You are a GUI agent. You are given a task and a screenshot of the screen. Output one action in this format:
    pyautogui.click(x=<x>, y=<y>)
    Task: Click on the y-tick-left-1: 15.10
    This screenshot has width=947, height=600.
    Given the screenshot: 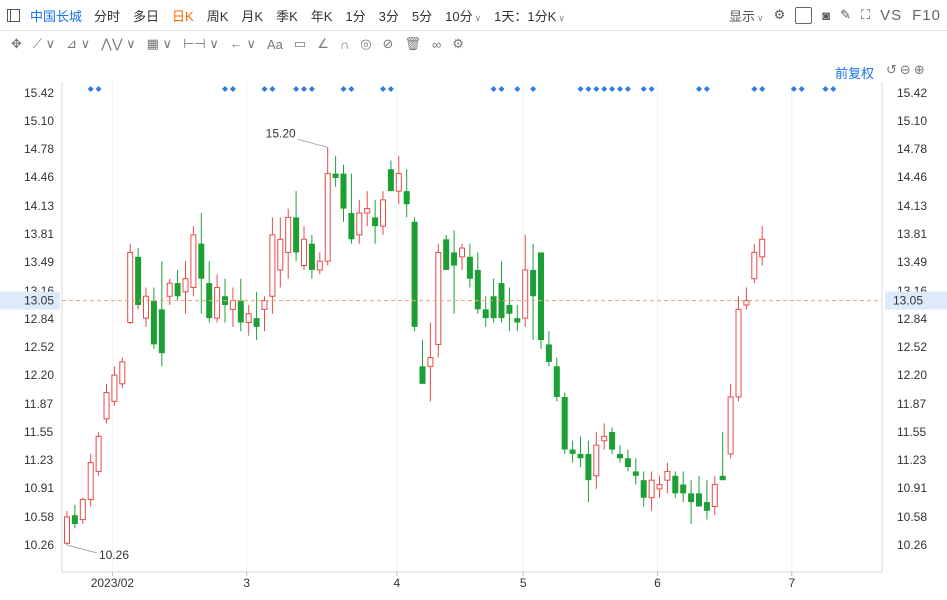 What is the action you would take?
    pyautogui.click(x=39, y=121)
    